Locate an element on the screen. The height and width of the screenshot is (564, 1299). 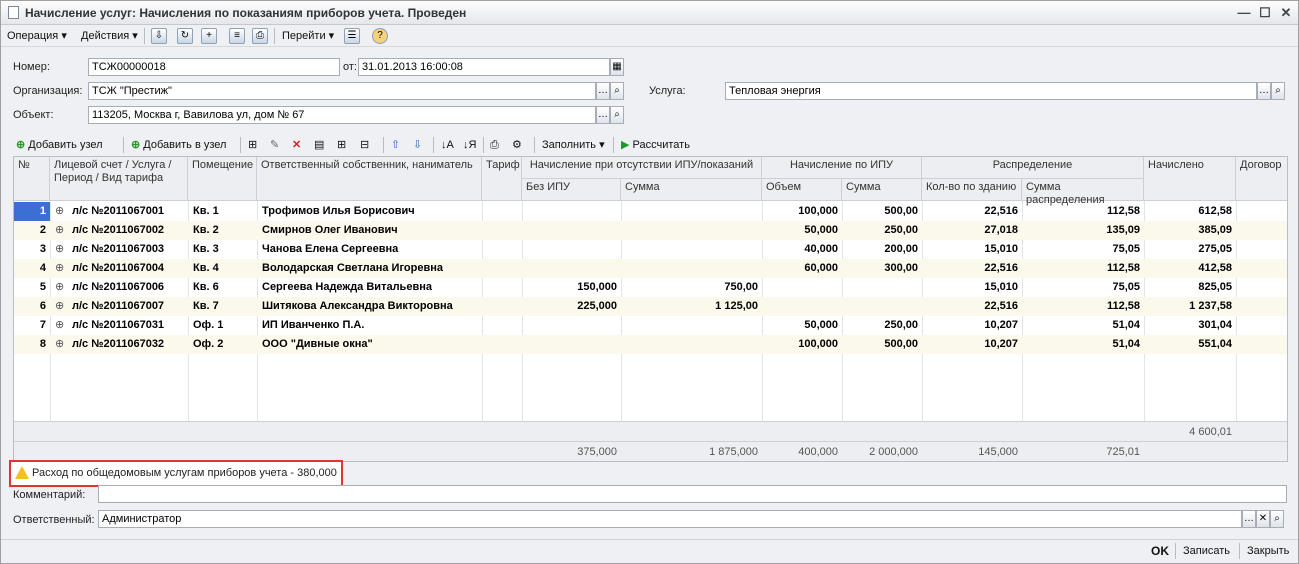
cell-volume: 100,000 is located at coordinates (818, 344).